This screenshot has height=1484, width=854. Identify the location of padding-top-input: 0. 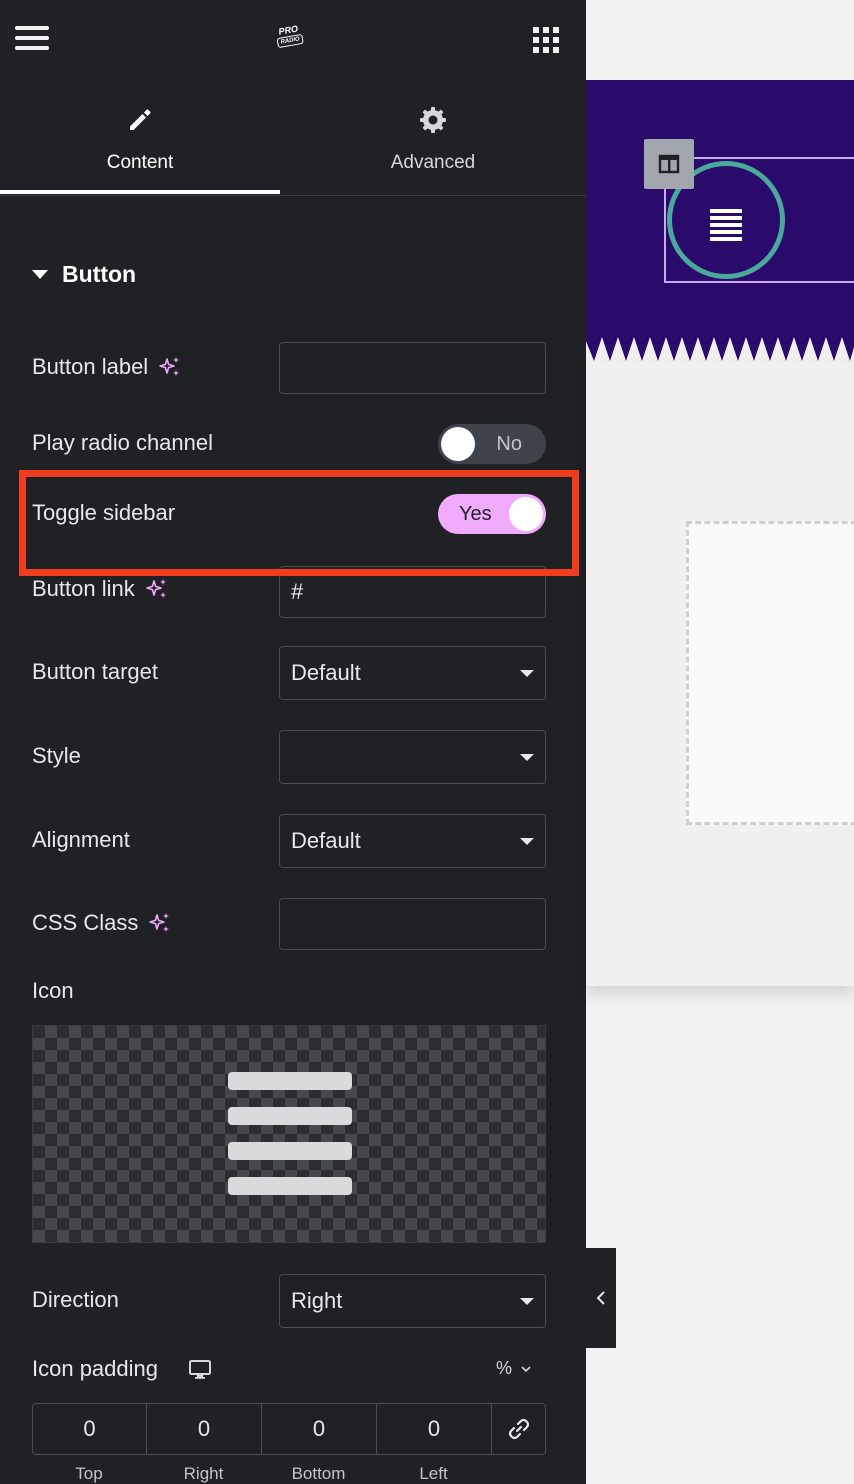
(90, 1429).